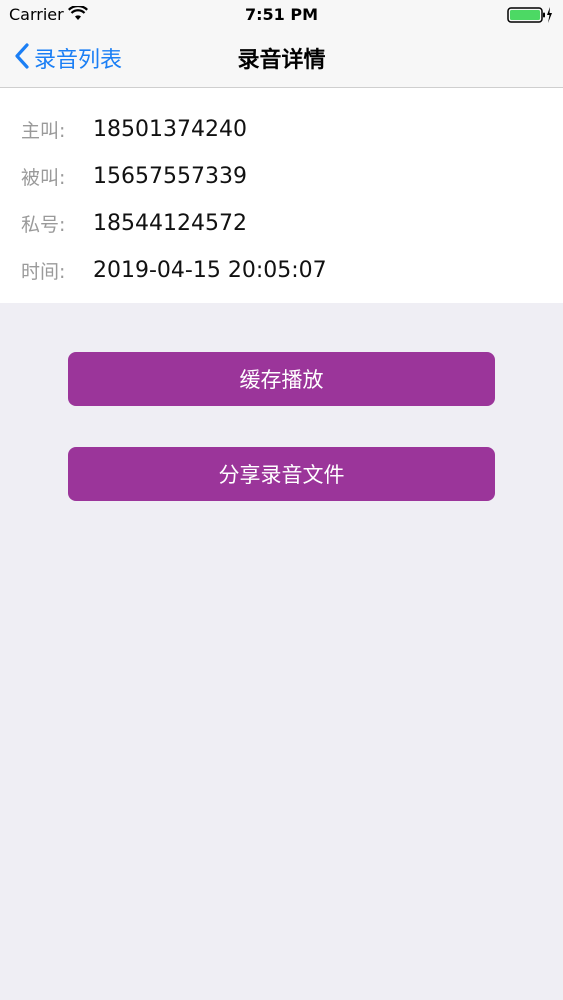 The image size is (563, 1000). What do you see at coordinates (530, 17) in the screenshot?
I see `battery-charging-icon` at bounding box center [530, 17].